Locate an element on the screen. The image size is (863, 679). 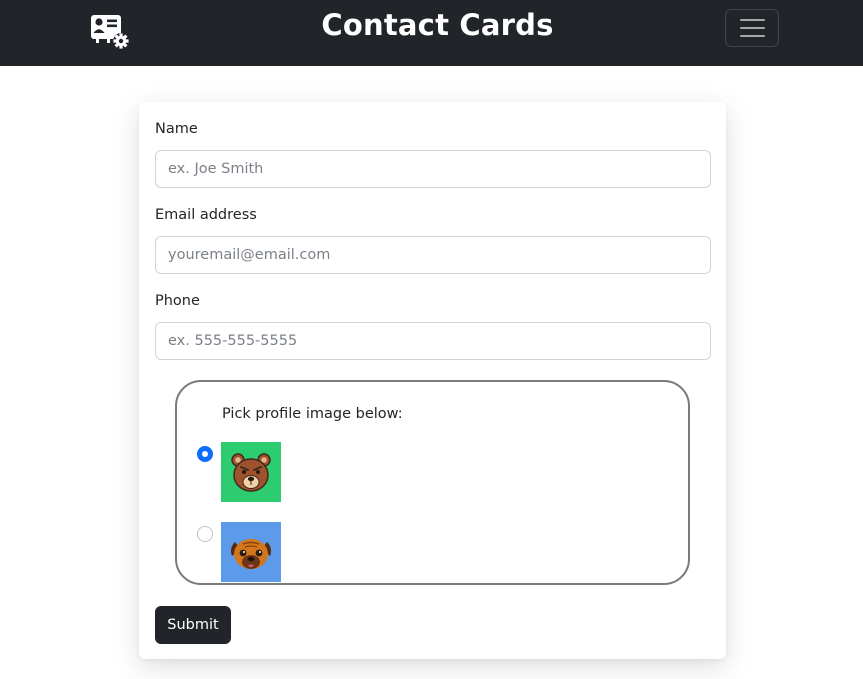
submit-button: Submit is located at coordinates (193, 625).